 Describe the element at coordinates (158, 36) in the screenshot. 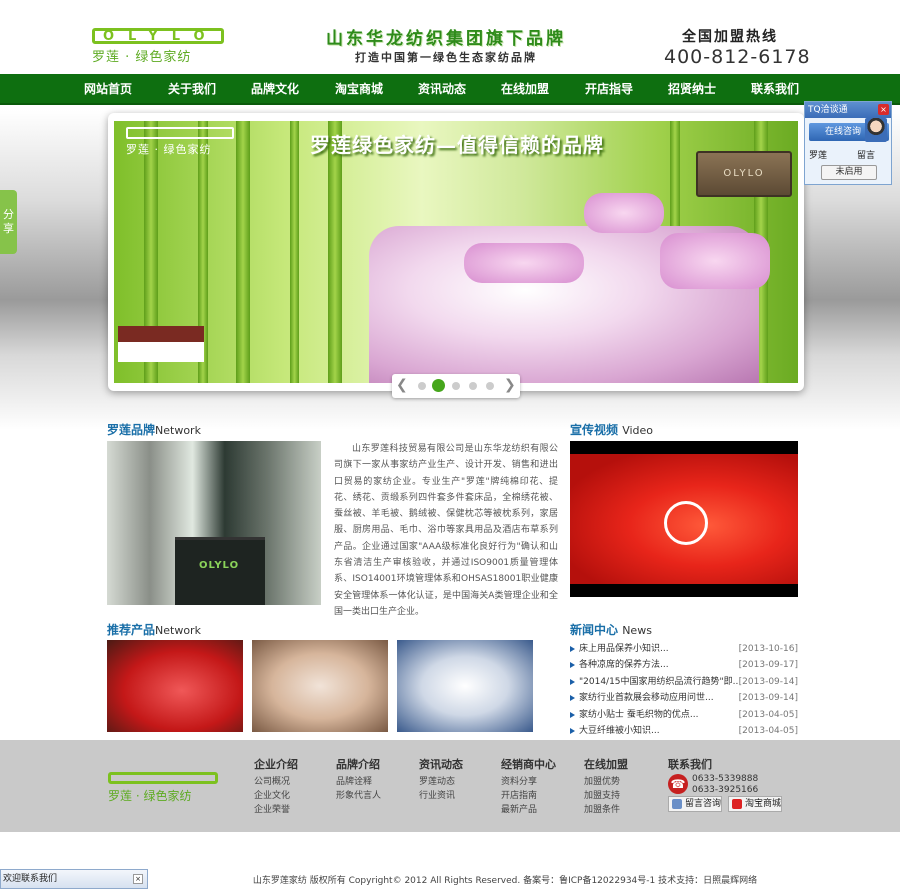

I see `logo-mark: OLYLO` at that location.